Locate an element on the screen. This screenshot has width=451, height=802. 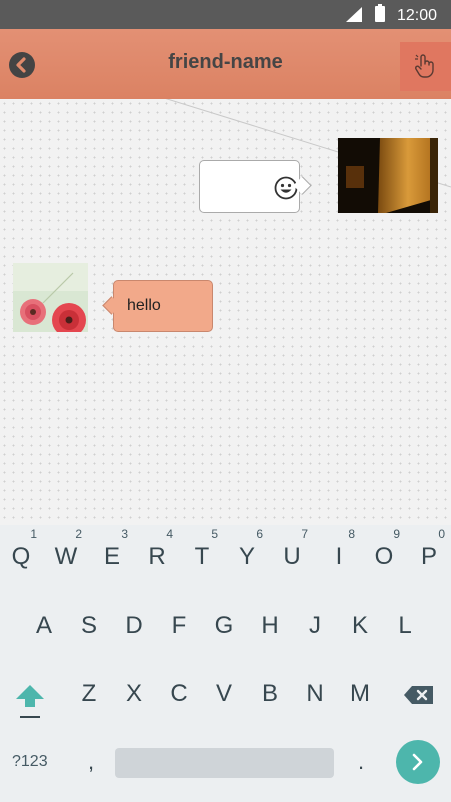
key-label: W is located at coordinates (66, 556).